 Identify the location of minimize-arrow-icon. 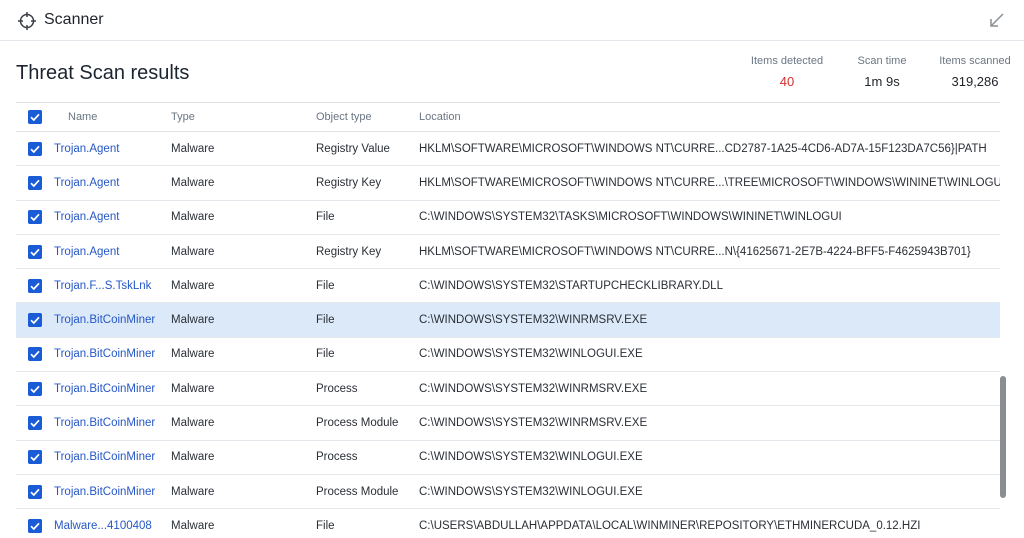
(996, 20).